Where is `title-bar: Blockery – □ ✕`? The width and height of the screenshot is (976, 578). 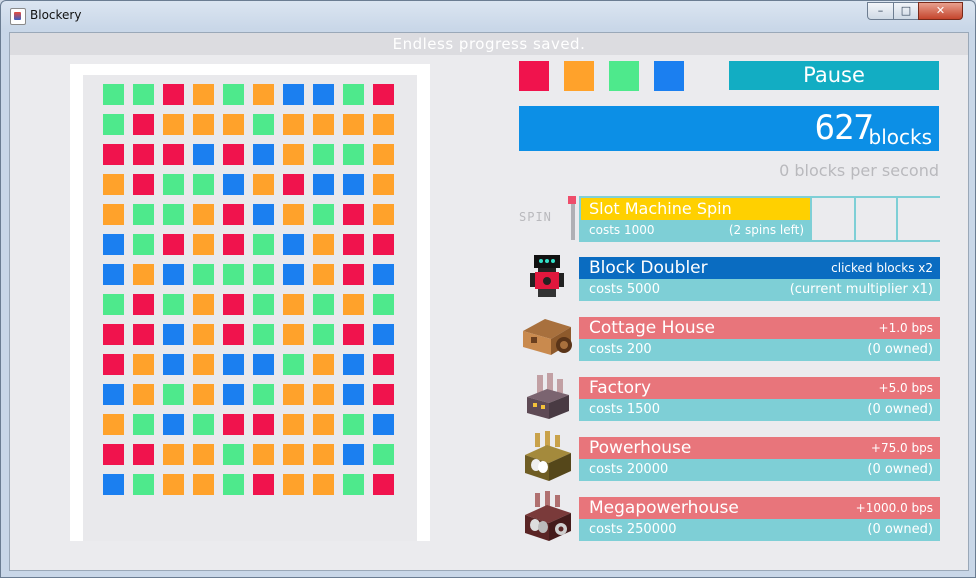
title-bar: Blockery – □ ✕ is located at coordinates (488, 16).